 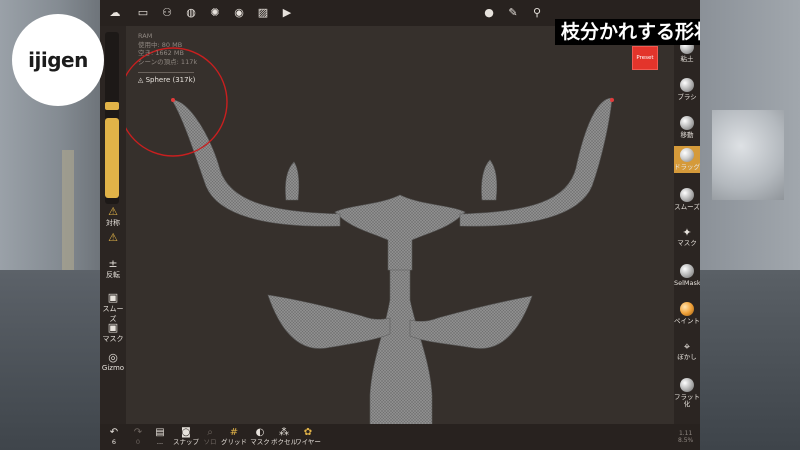 What do you see at coordinates (687, 207) in the screenshot?
I see `tool-label: スムーズ` at bounding box center [687, 207].